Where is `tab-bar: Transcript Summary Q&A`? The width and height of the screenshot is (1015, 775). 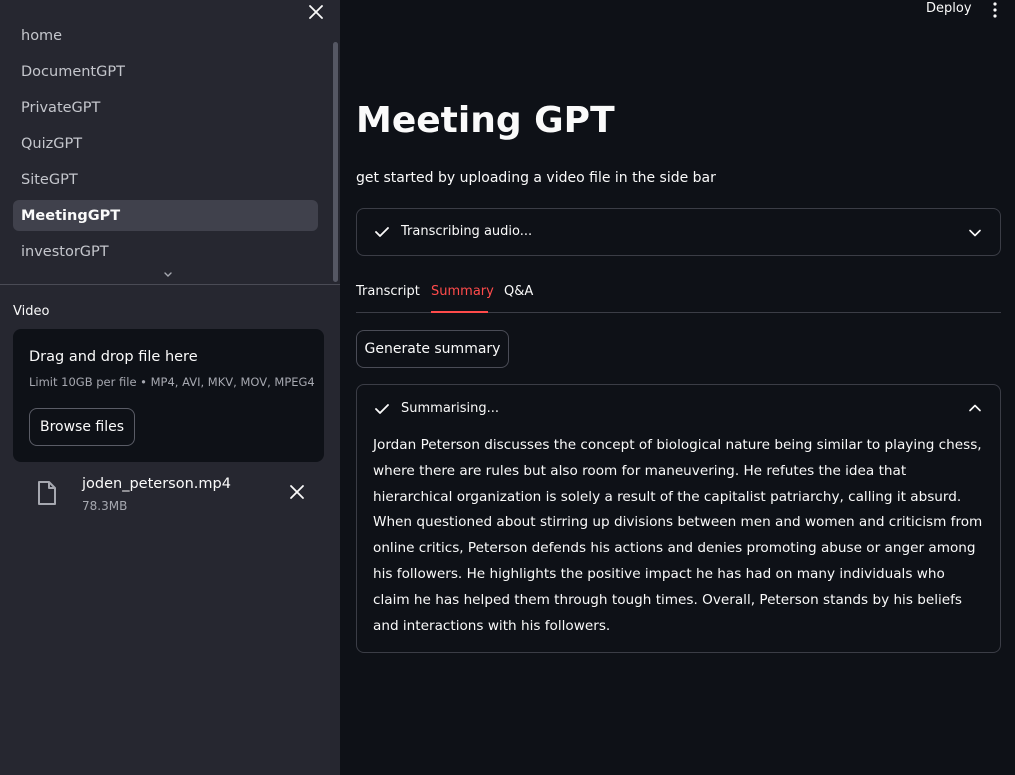 tab-bar: Transcript Summary Q&A is located at coordinates (678, 297).